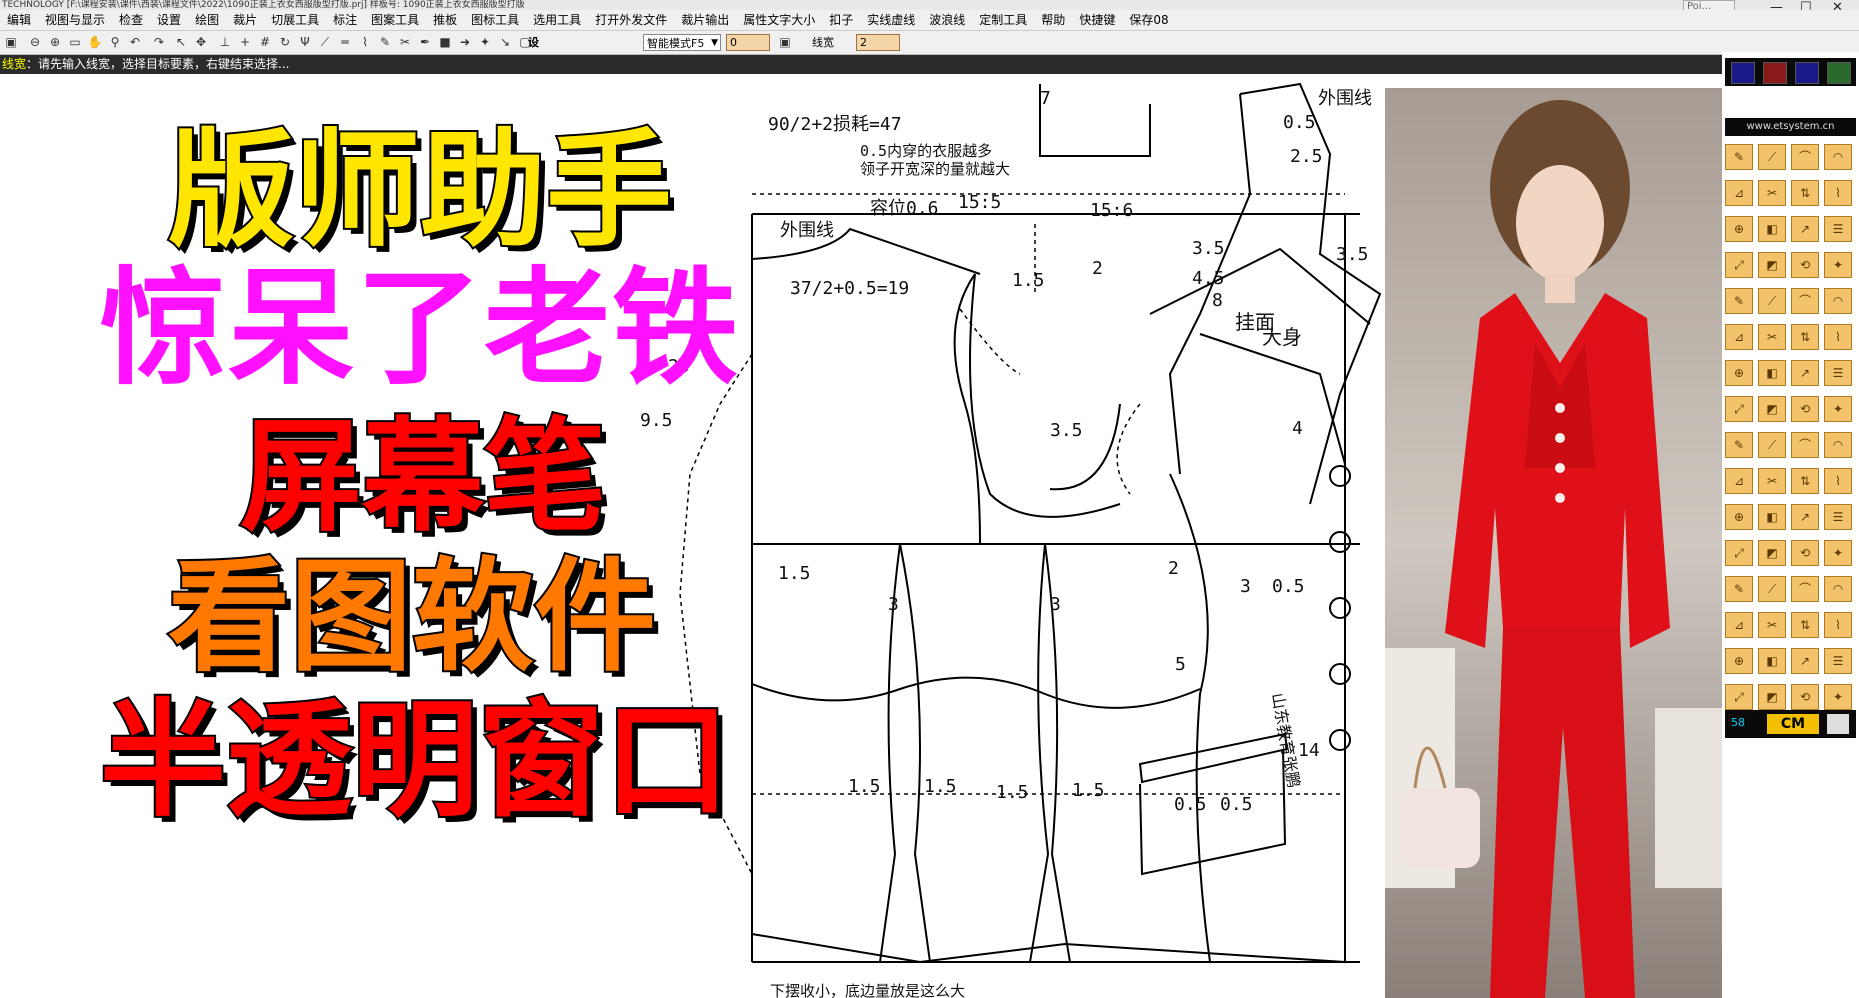 The width and height of the screenshot is (1859, 998). What do you see at coordinates (365, 42) in the screenshot?
I see `curve-icon: ⌇` at bounding box center [365, 42].